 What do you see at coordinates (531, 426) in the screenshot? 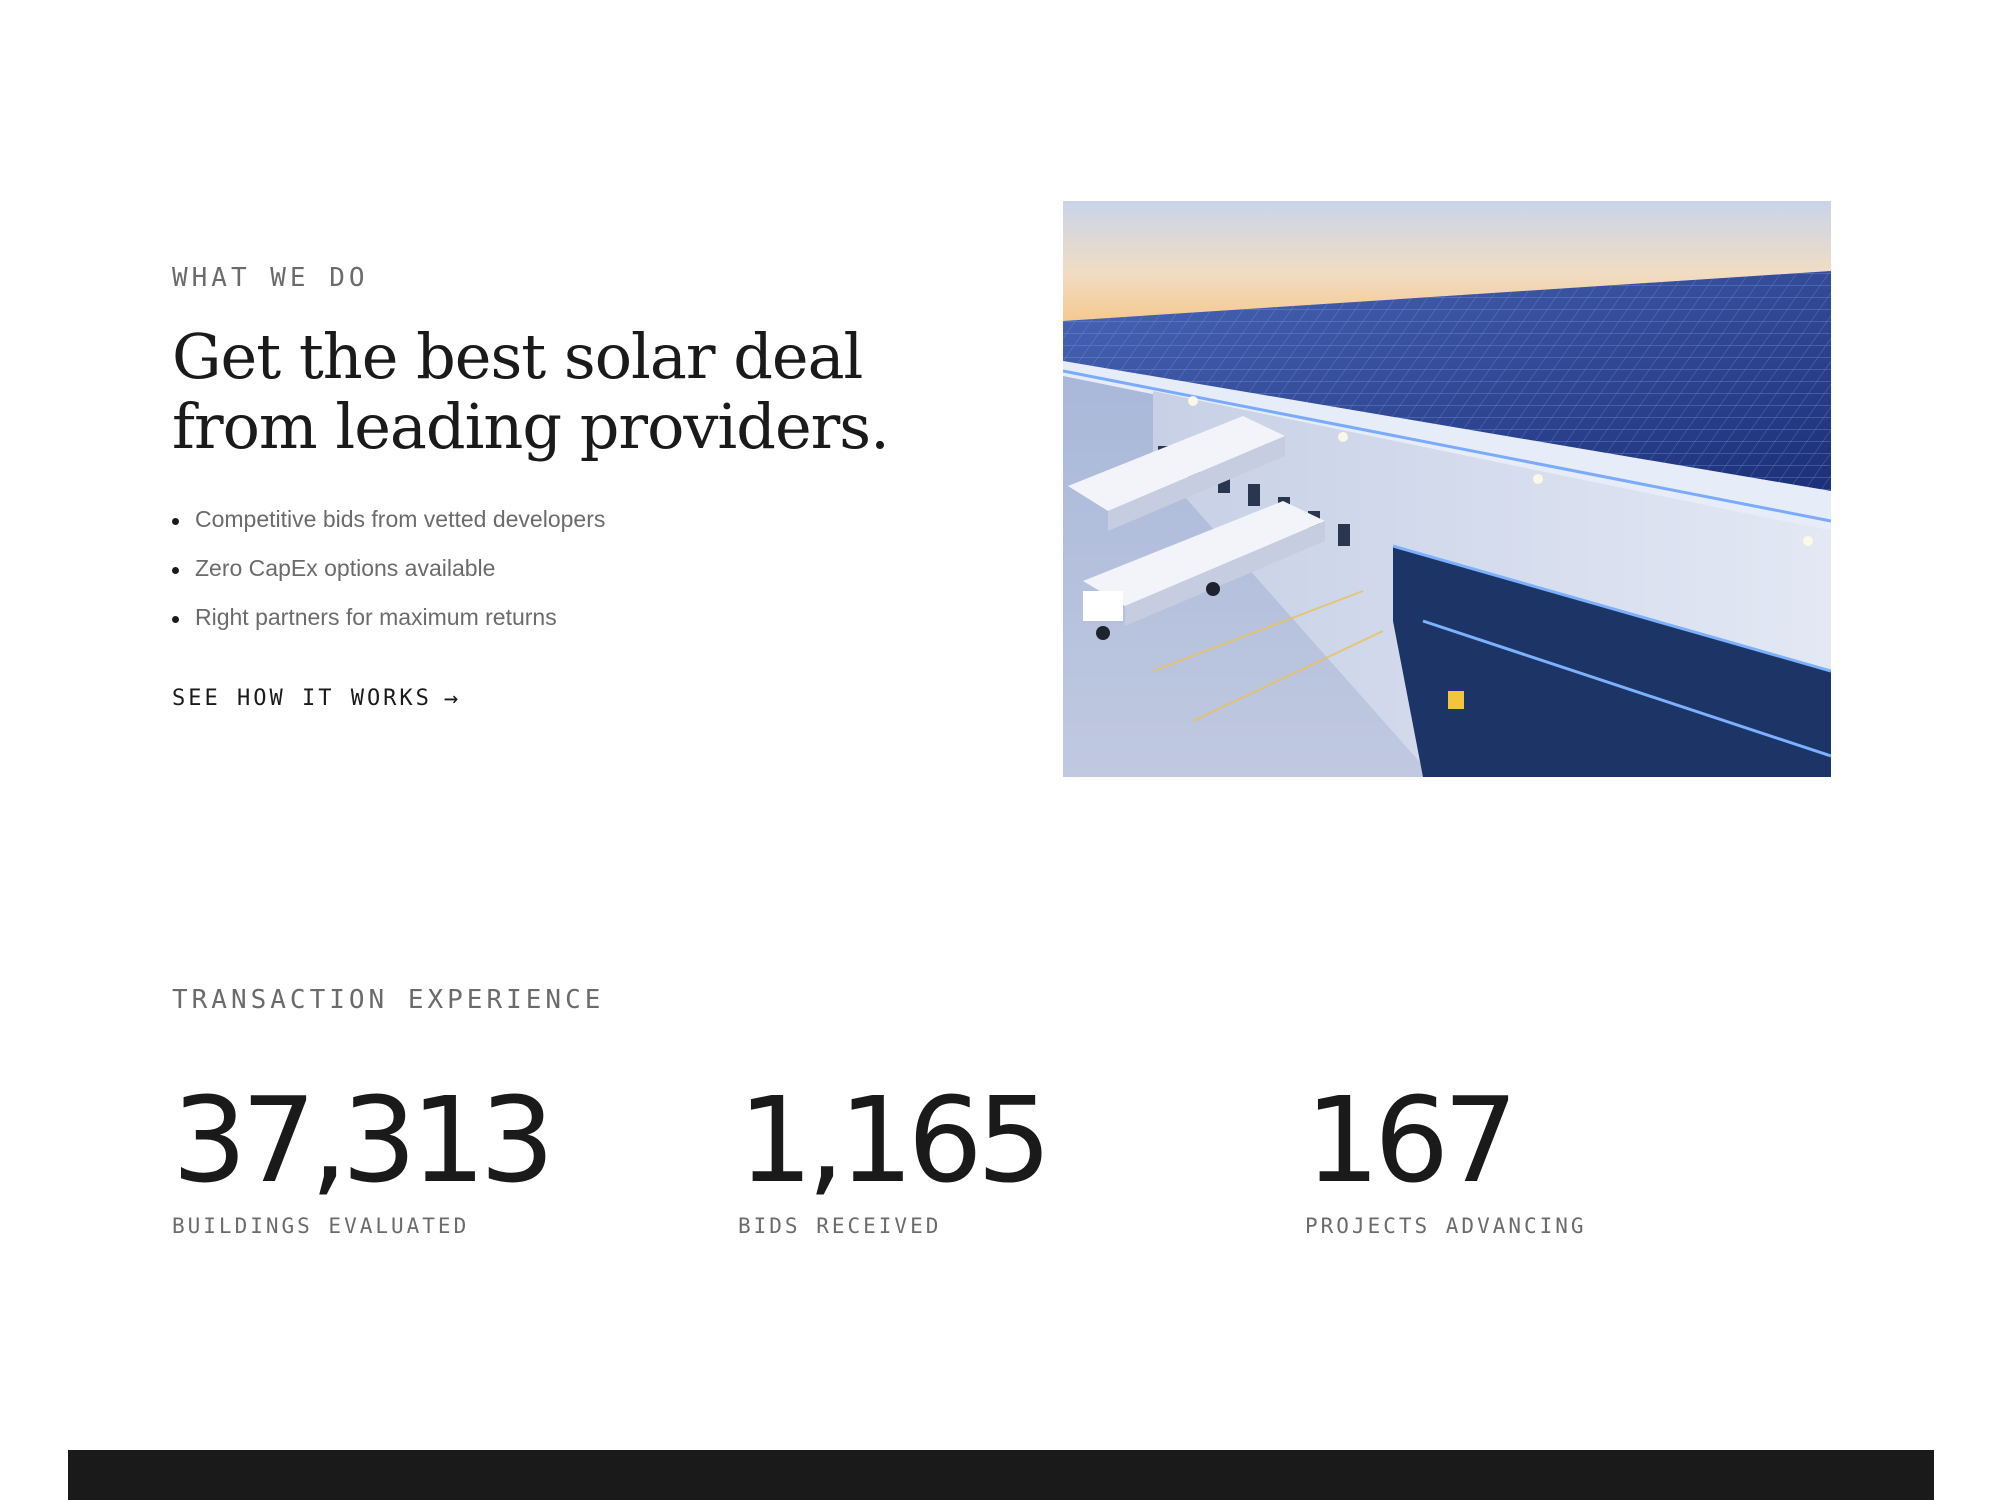
I see `headline-line-2: from leading providers.` at bounding box center [531, 426].